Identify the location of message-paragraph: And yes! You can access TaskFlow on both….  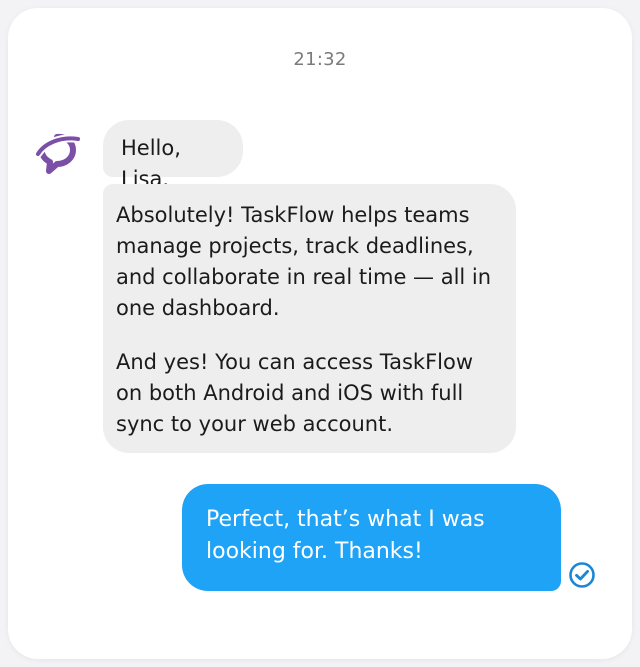
(295, 393).